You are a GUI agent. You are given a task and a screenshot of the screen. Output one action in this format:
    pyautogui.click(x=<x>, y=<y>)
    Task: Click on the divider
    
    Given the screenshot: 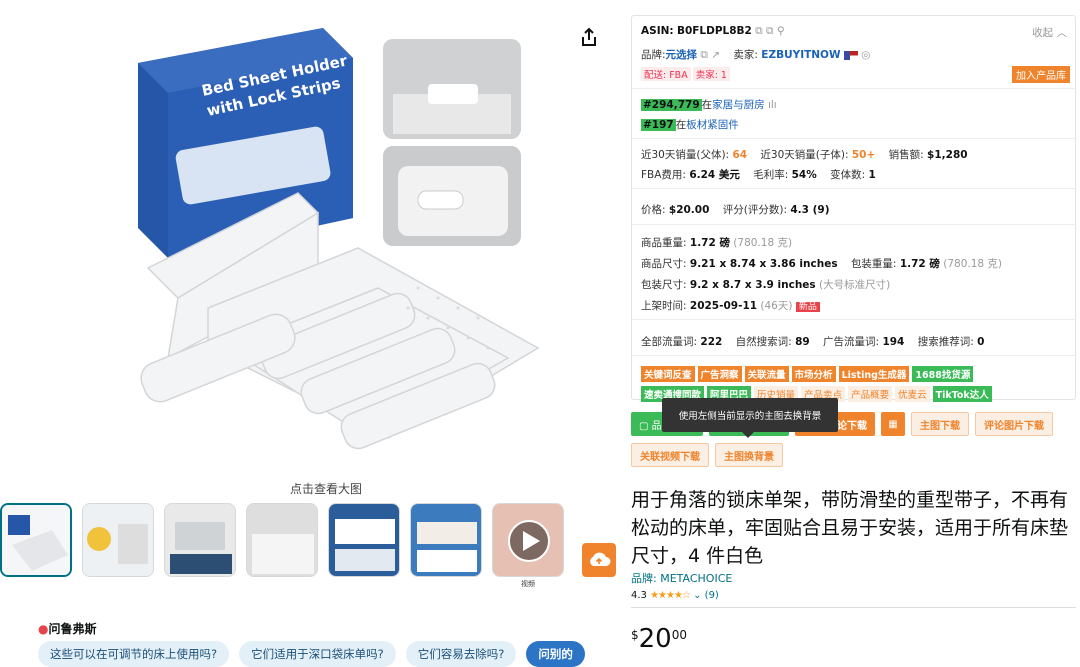 What is the action you would take?
    pyautogui.click(x=853, y=607)
    